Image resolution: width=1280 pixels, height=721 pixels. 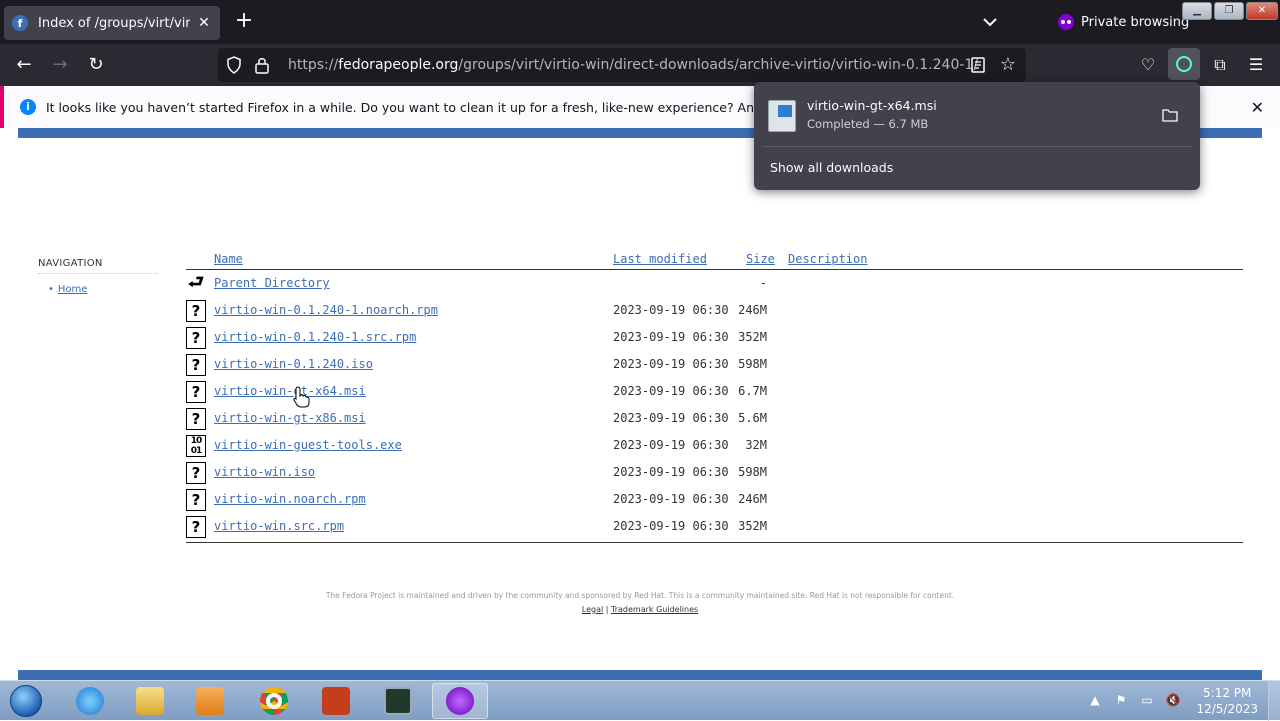 What do you see at coordinates (1170, 115) in the screenshot?
I see `open-folder-icon` at bounding box center [1170, 115].